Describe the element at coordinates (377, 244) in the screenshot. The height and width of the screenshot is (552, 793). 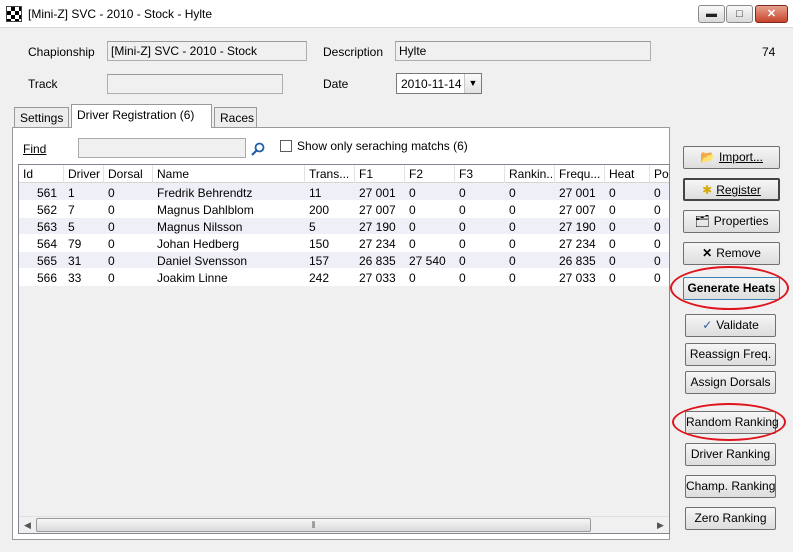
I see `cell-f1: 27 234` at that location.